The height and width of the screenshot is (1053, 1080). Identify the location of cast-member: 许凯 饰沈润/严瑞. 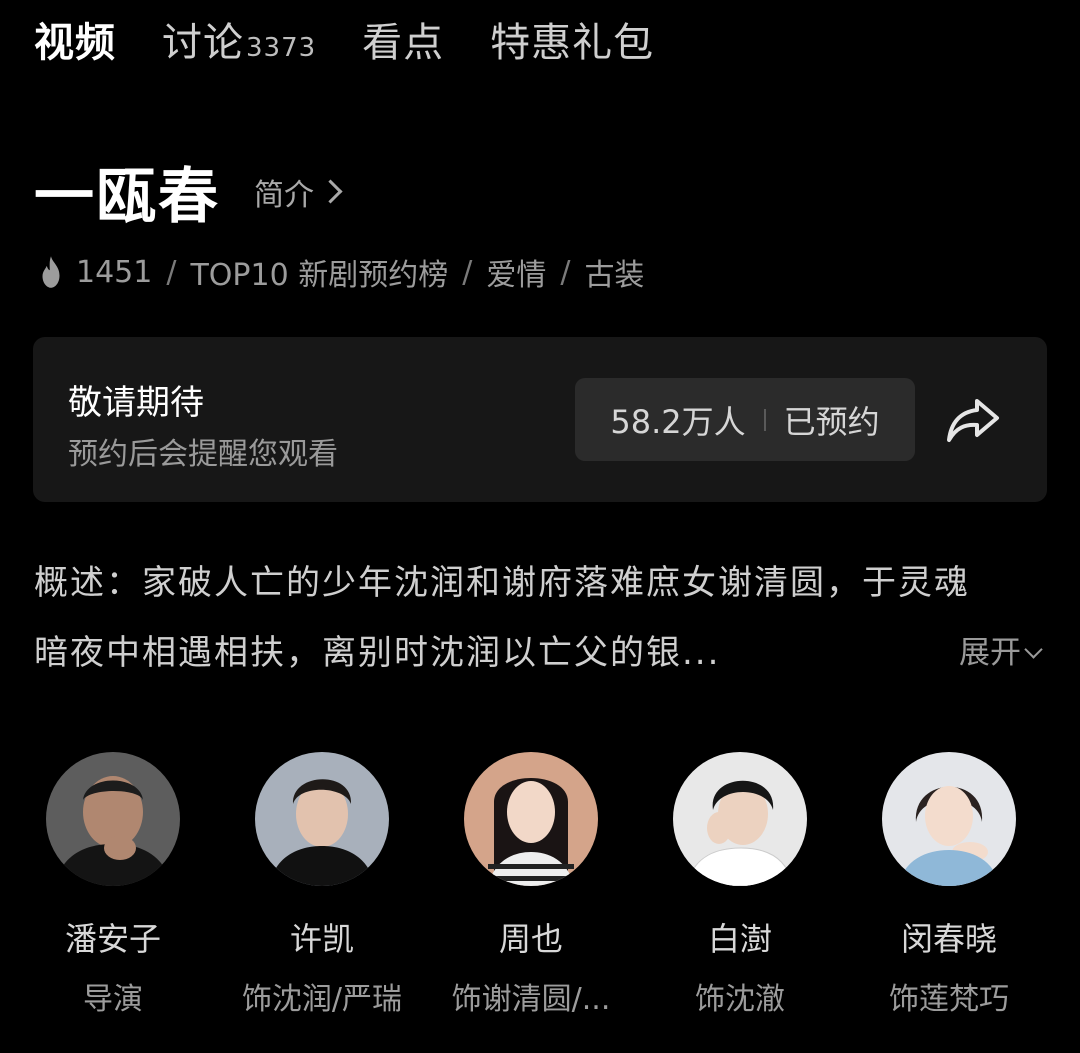
(322, 885).